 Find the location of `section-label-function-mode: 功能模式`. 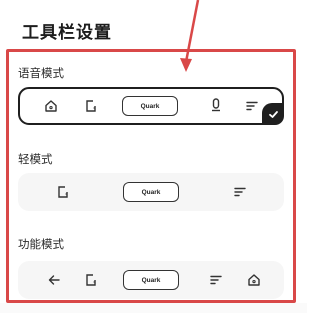

section-label-function-mode: 功能模式 is located at coordinates (41, 244).